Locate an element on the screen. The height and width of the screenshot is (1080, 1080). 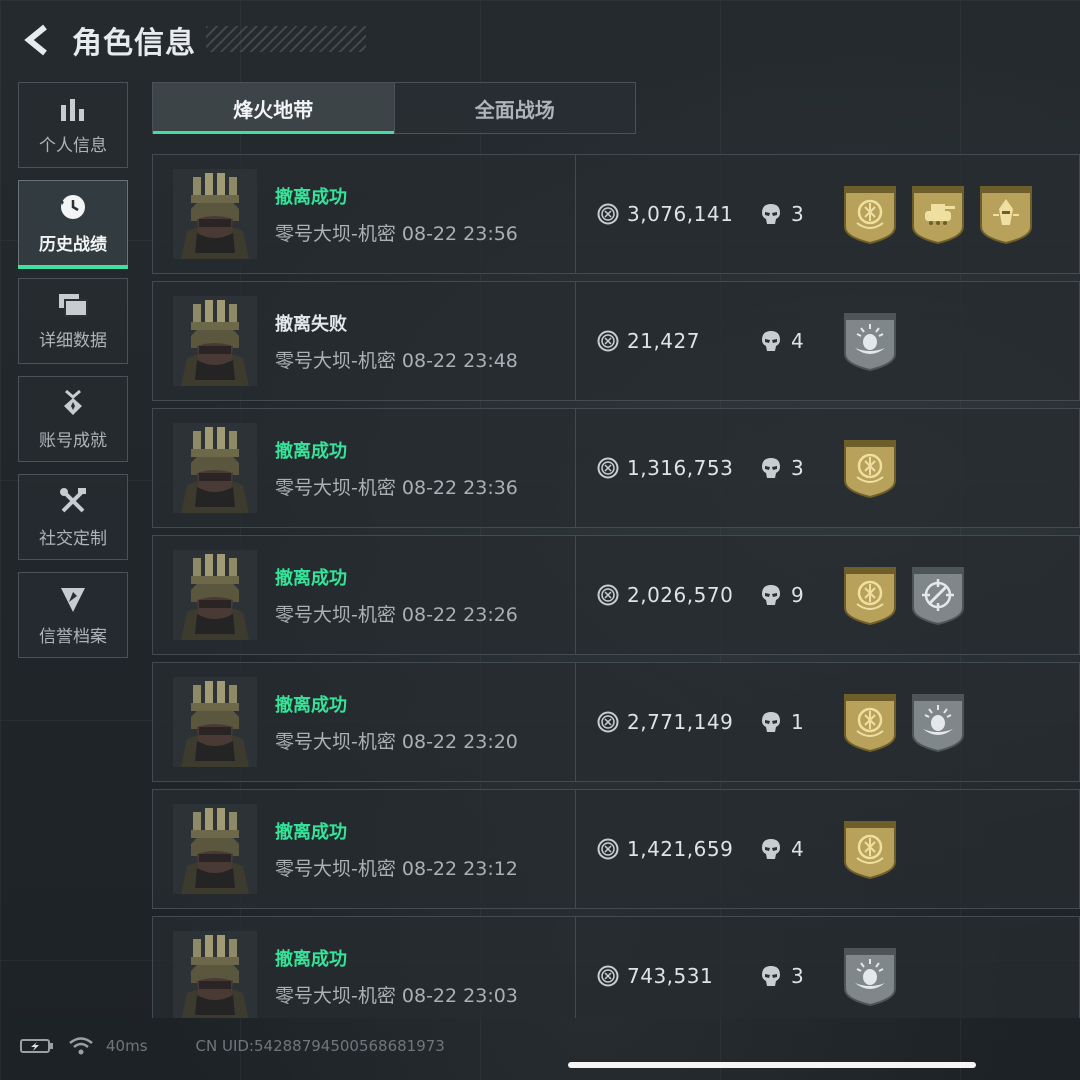
match-stats: 1,316,753 3 is located at coordinates (700, 468).